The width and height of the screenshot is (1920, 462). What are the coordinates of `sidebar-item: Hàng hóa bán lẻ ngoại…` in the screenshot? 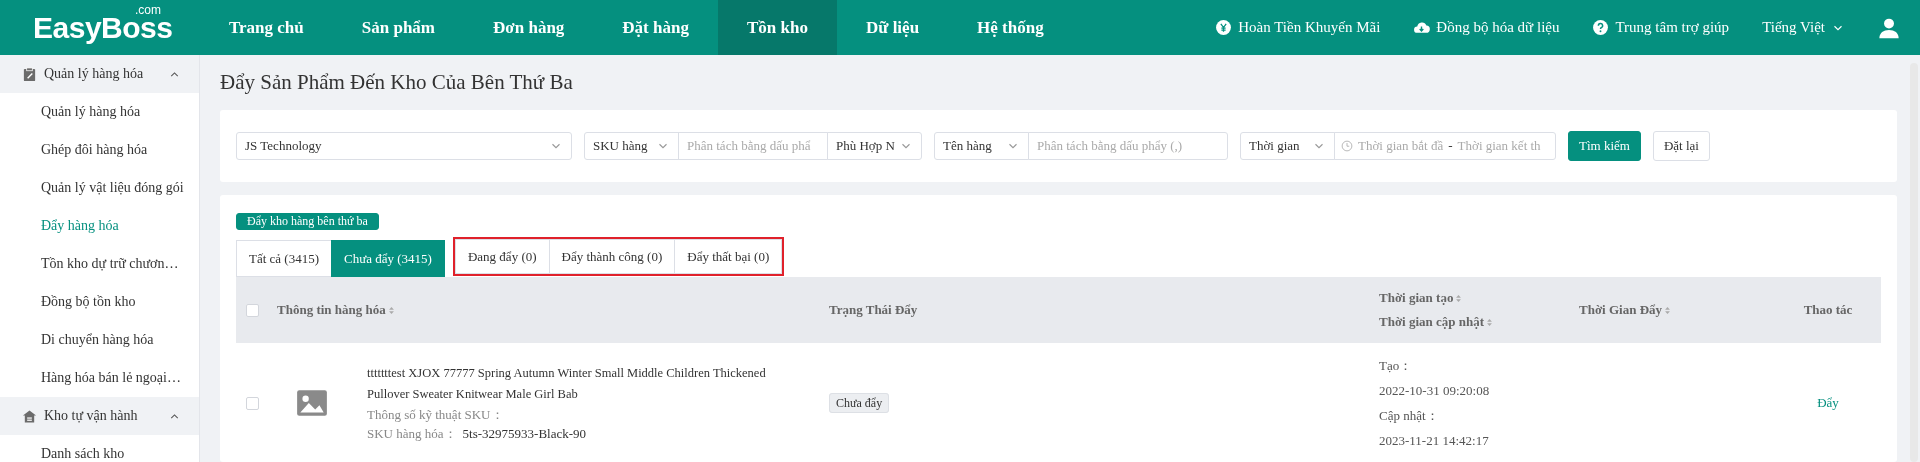 It's located at (99, 378).